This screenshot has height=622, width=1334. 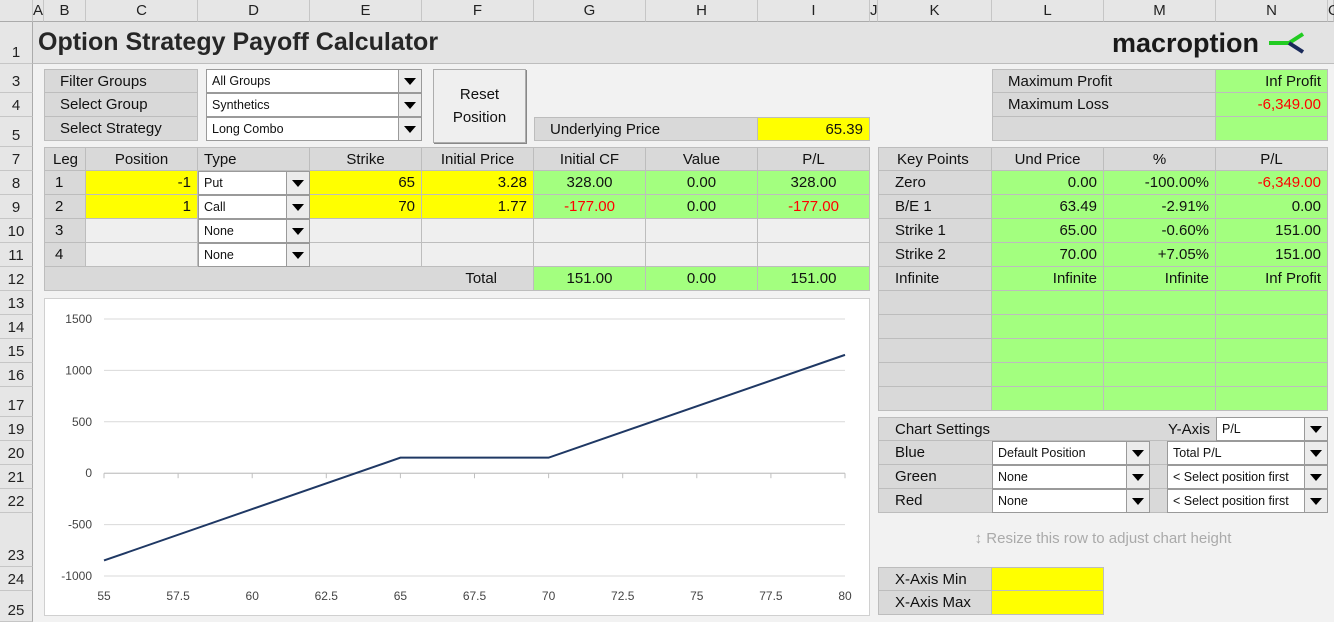 I want to click on column-header-e: E, so click(x=366, y=11).